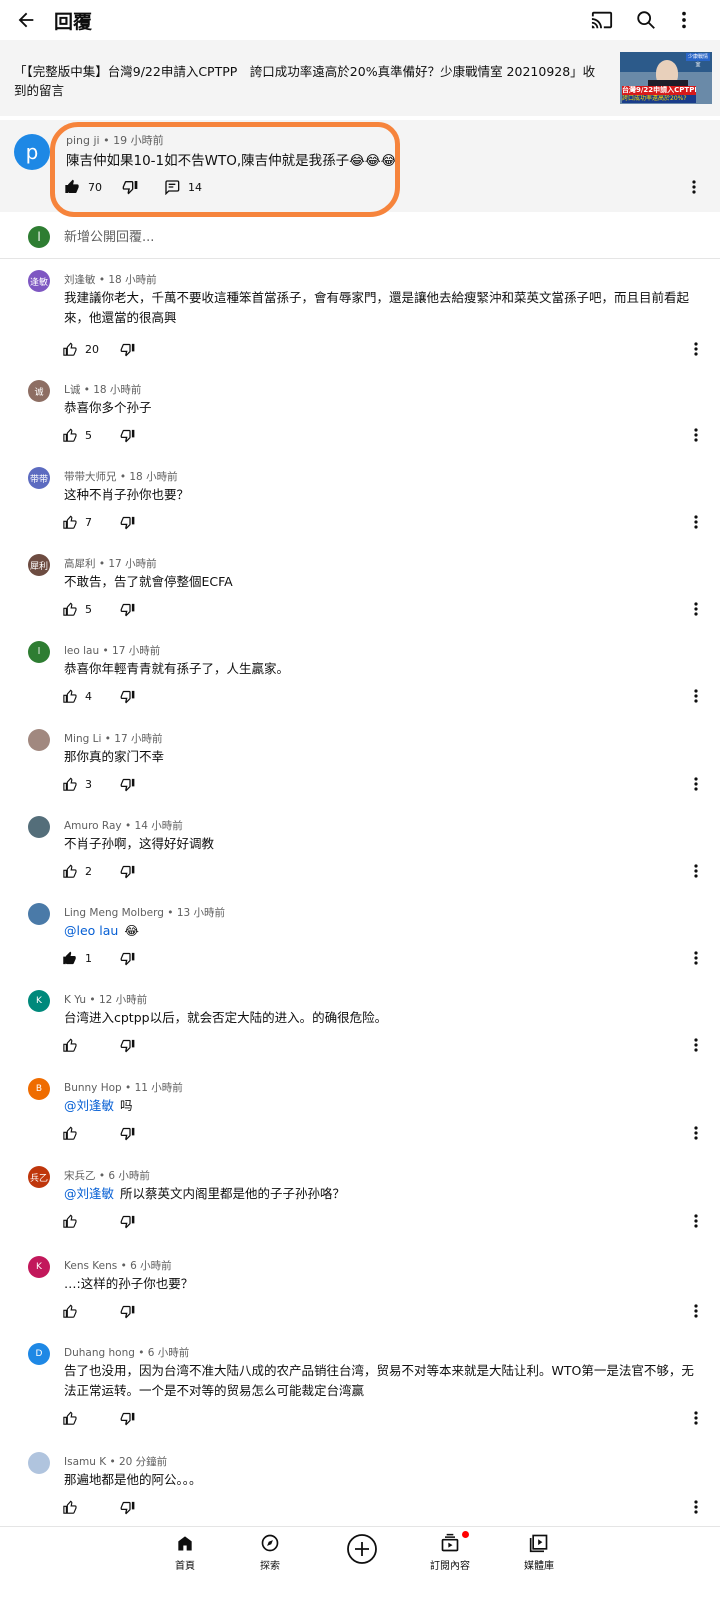 The width and height of the screenshot is (720, 1604). I want to click on search-icon, so click(646, 20).